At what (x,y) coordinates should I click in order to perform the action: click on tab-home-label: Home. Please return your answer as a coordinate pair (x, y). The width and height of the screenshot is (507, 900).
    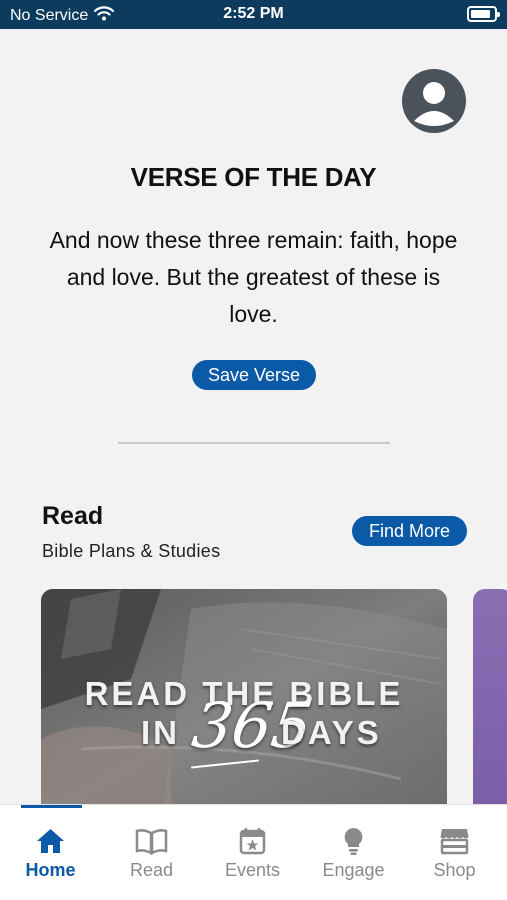
    Looking at the image, I should click on (50, 870).